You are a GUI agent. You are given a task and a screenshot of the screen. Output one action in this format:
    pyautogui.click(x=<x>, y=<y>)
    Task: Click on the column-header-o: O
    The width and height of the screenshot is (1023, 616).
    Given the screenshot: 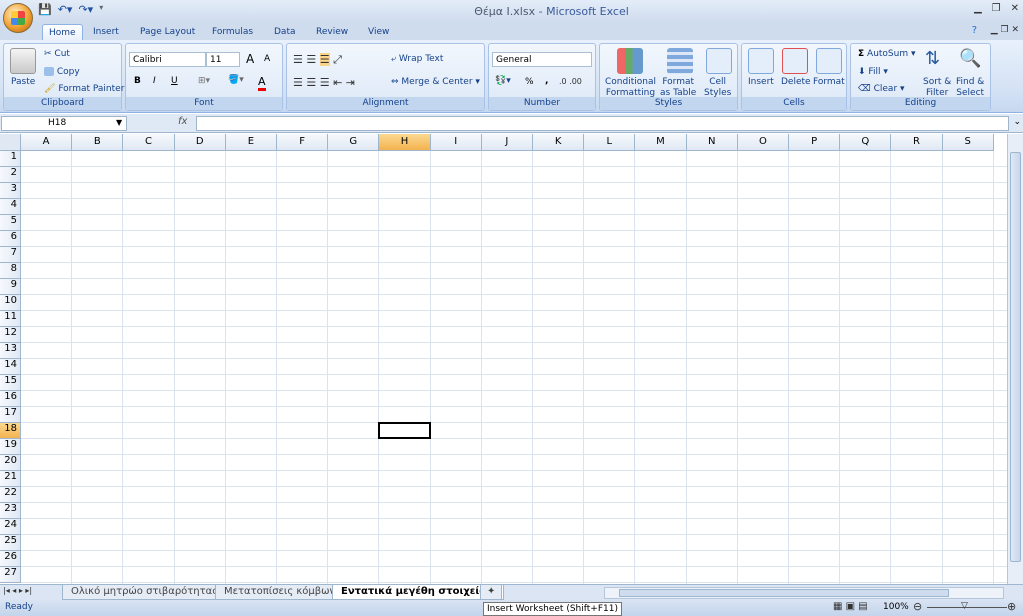 What is the action you would take?
    pyautogui.click(x=763, y=142)
    